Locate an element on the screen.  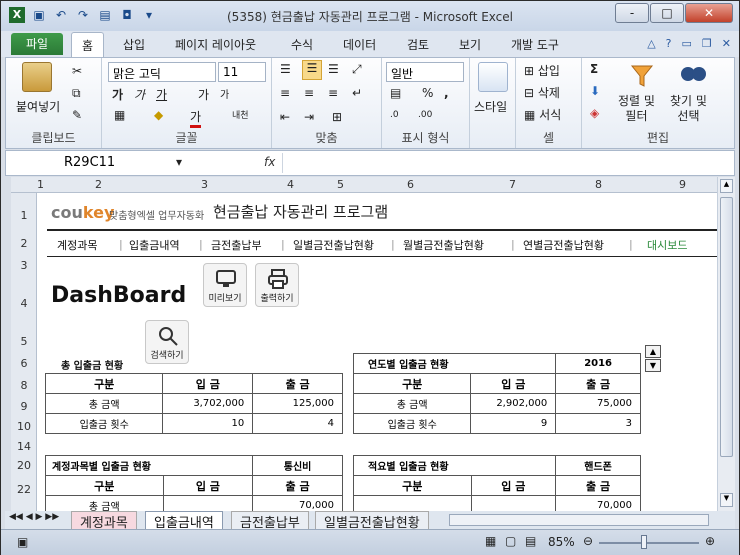
page-layout-view-icon: ▢ is located at coordinates (510, 541).